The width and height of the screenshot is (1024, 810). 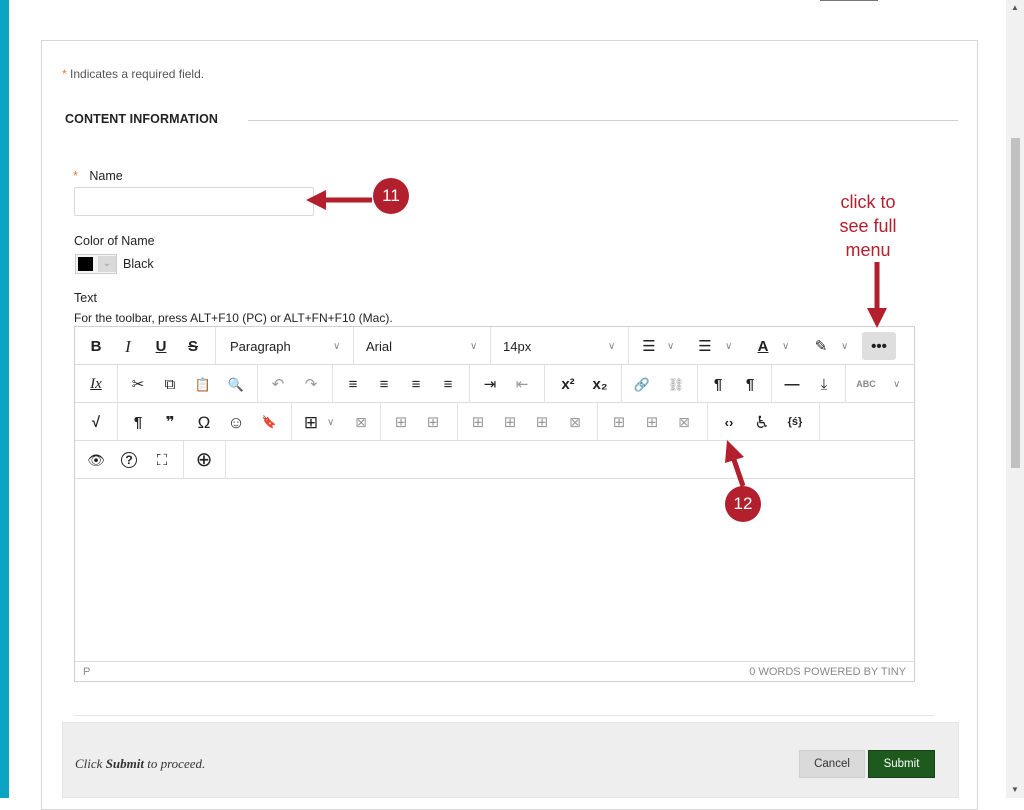 I want to click on callout-badge-12: 12, so click(x=743, y=504).